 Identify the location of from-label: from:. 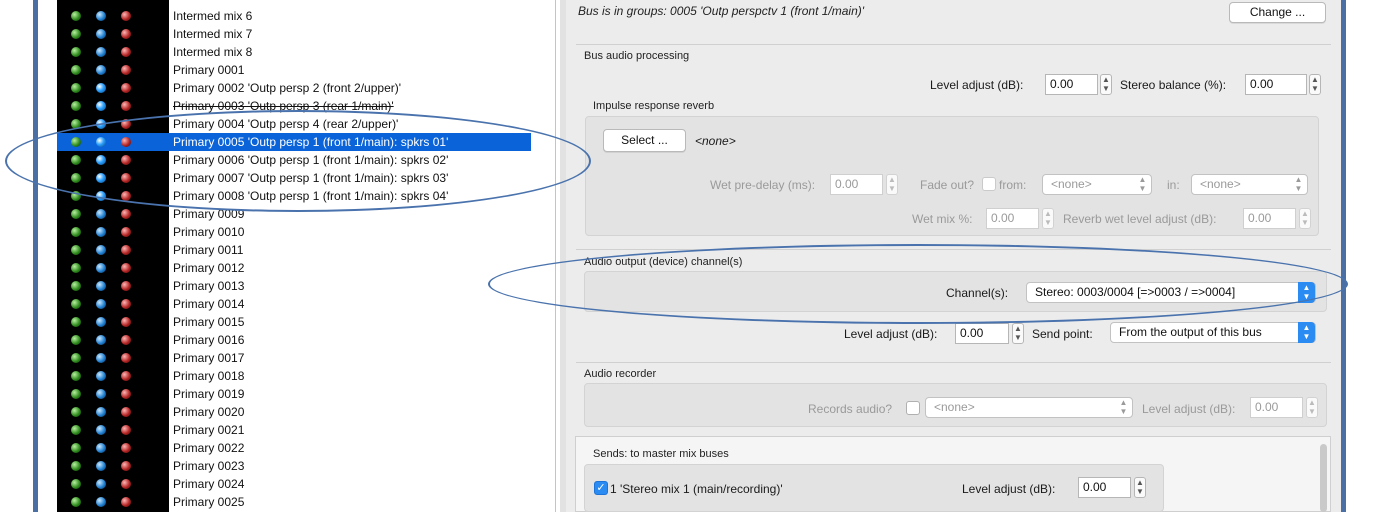
(1013, 185).